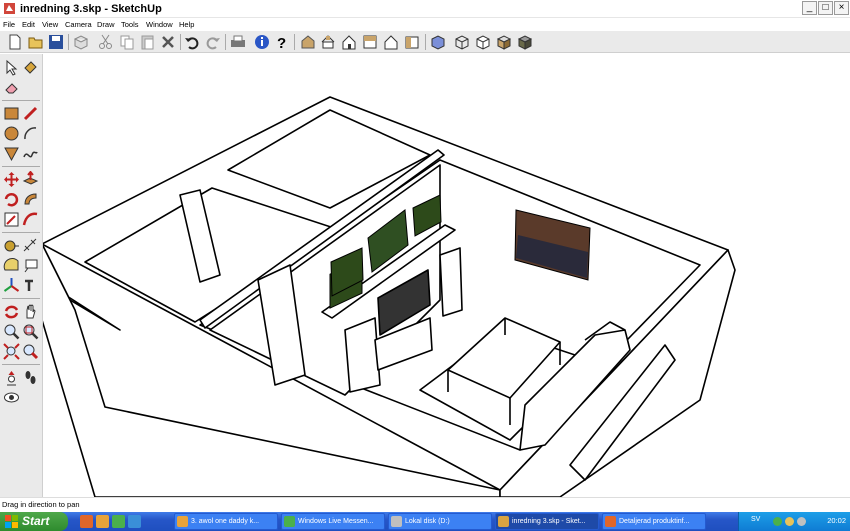  I want to click on look-around-icon, so click(11, 397).